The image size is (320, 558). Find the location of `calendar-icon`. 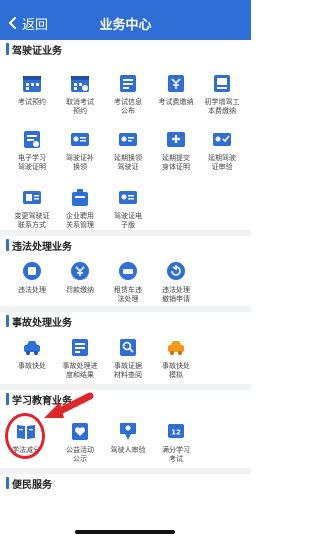

calendar-icon is located at coordinates (32, 84).